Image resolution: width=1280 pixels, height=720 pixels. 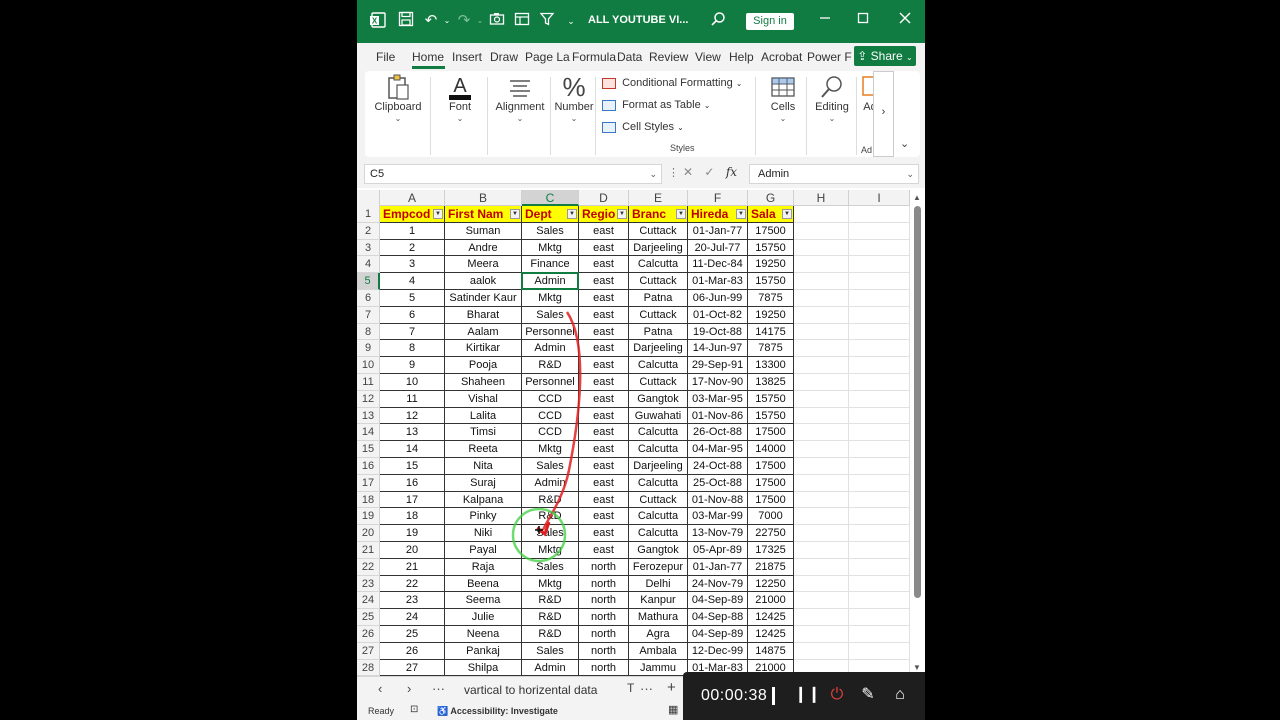 I want to click on sign-in-button: Sign in, so click(x=770, y=21).